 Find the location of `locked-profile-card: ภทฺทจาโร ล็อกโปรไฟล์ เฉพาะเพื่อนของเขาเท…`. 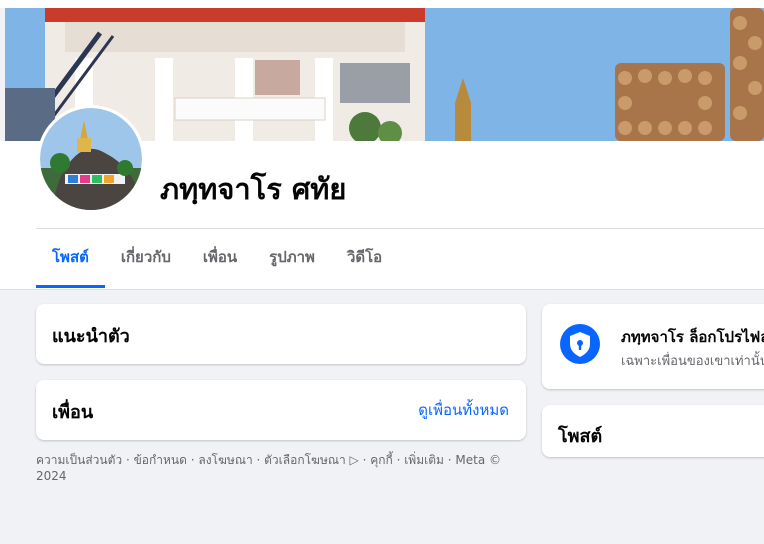

locked-profile-card: ภทฺทจาโร ล็อกโปรไฟล์ เฉพาะเพื่อนของเขาเท… is located at coordinates (653, 346).